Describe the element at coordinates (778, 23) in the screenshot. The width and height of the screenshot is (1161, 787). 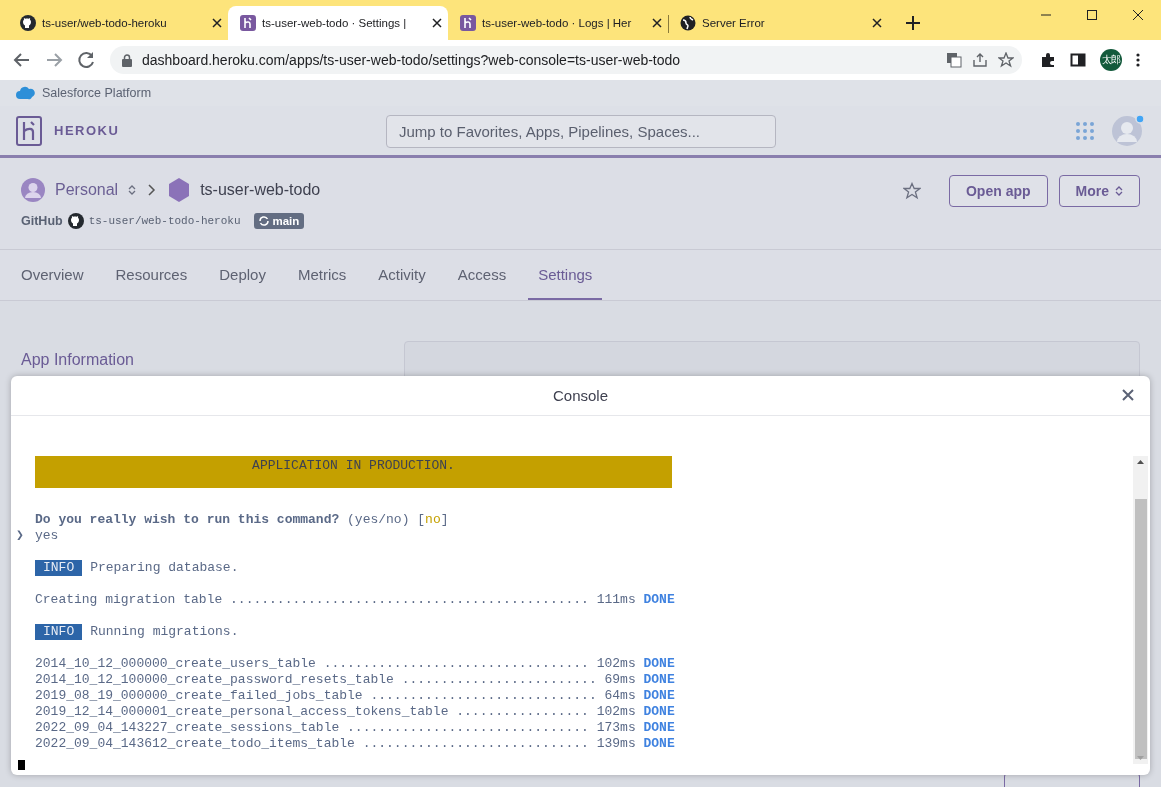
I see `browser-tab: Server Error` at that location.